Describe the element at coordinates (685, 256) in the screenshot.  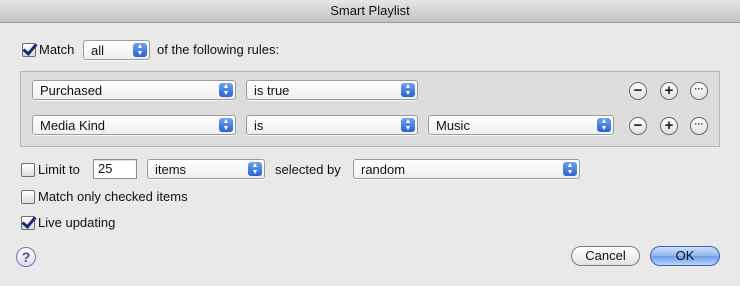
I see `ok-button: OK` at that location.